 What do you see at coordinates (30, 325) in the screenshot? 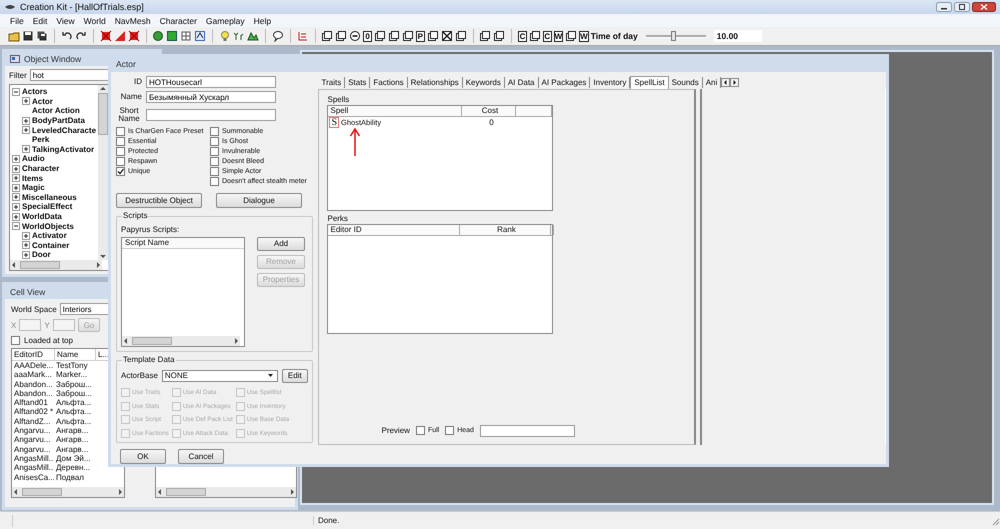
I see `x-field` at bounding box center [30, 325].